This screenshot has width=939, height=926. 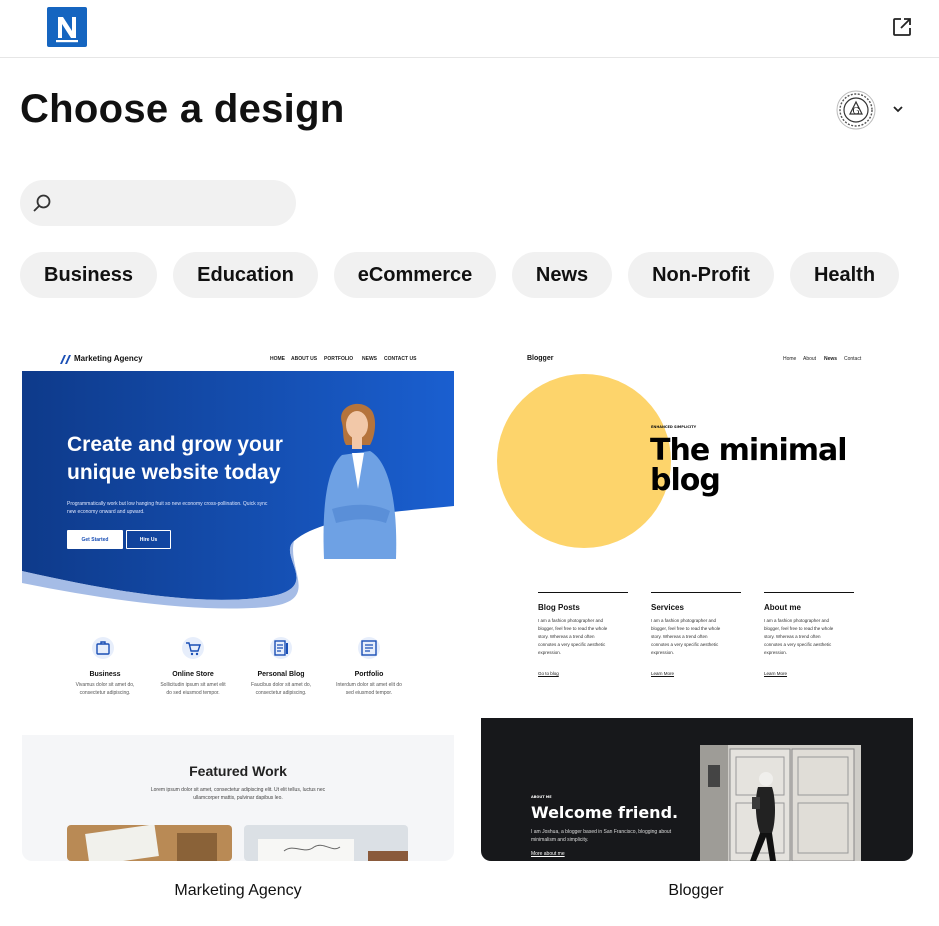 I want to click on top-bar, so click(x=469, y=29).